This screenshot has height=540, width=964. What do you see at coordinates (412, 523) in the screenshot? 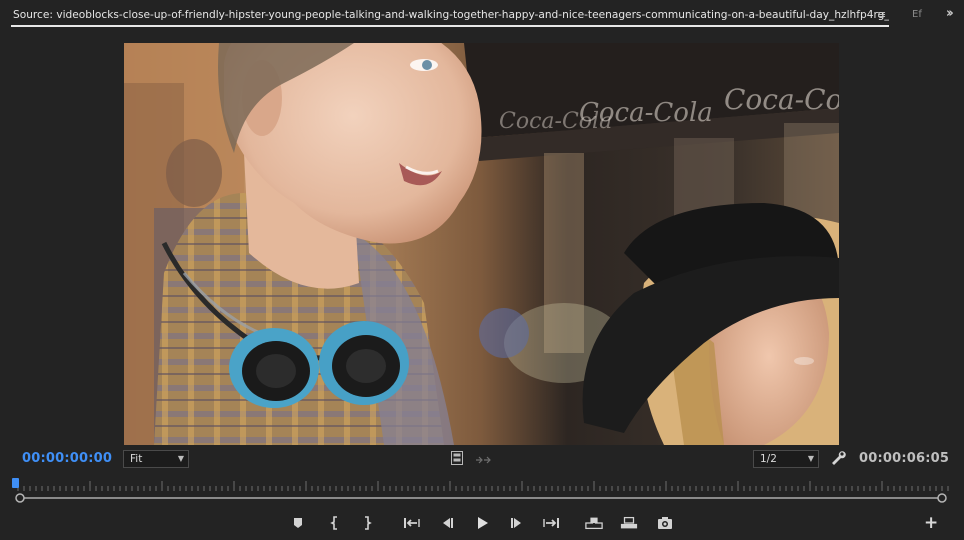
I see `go-to-in-icon` at bounding box center [412, 523].